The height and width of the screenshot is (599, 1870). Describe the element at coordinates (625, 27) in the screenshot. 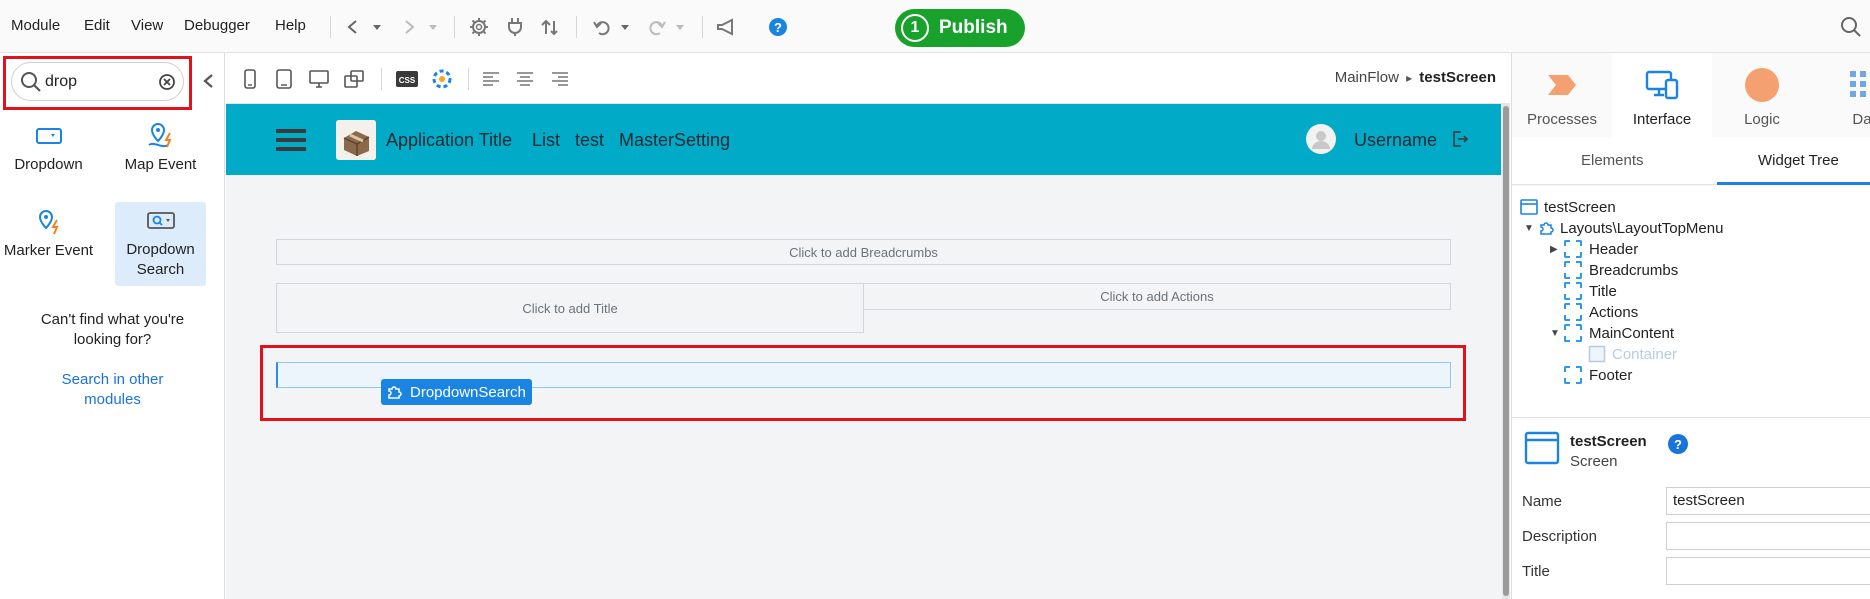

I see `undo-dropdown-icon` at that location.